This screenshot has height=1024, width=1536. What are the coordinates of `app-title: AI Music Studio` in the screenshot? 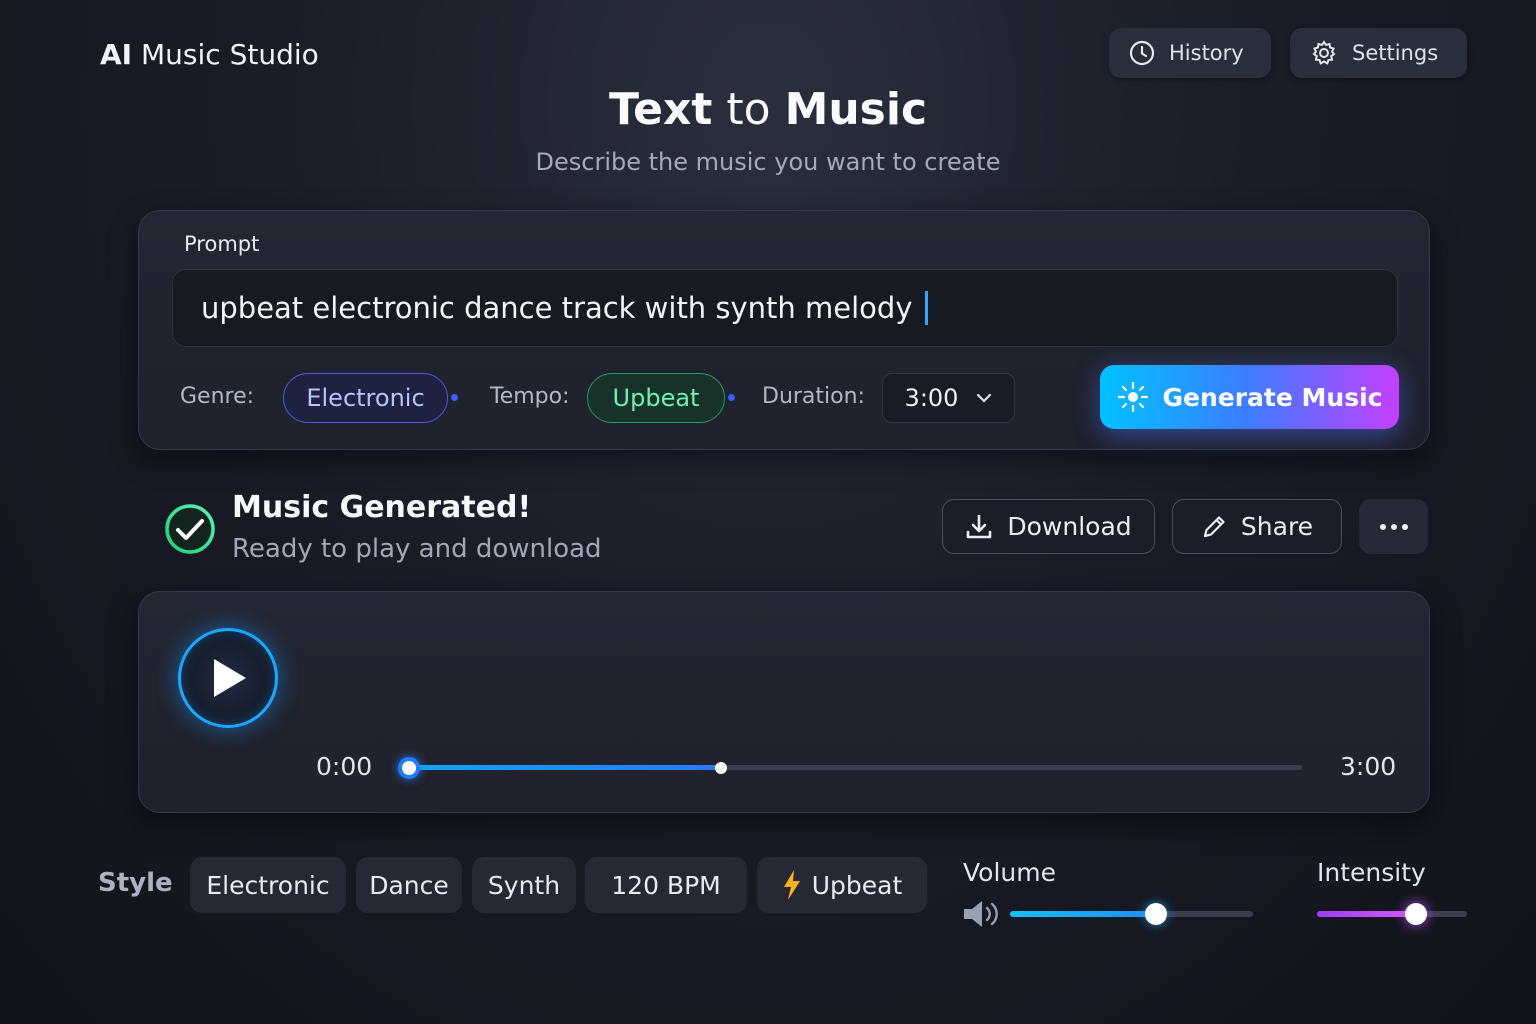 It's located at (209, 54).